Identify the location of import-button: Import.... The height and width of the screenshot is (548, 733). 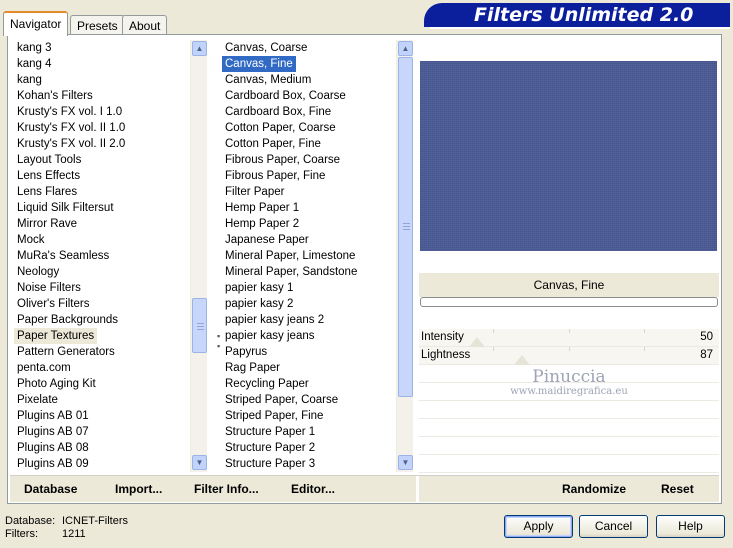
(138, 489).